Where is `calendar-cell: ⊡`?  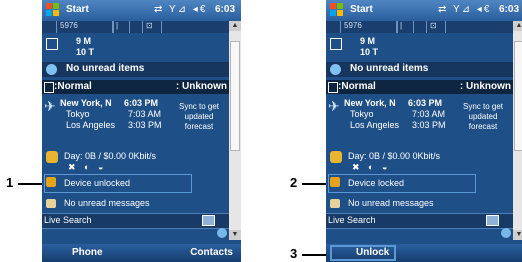
calendar-cell: ⊡ is located at coordinates (436, 27).